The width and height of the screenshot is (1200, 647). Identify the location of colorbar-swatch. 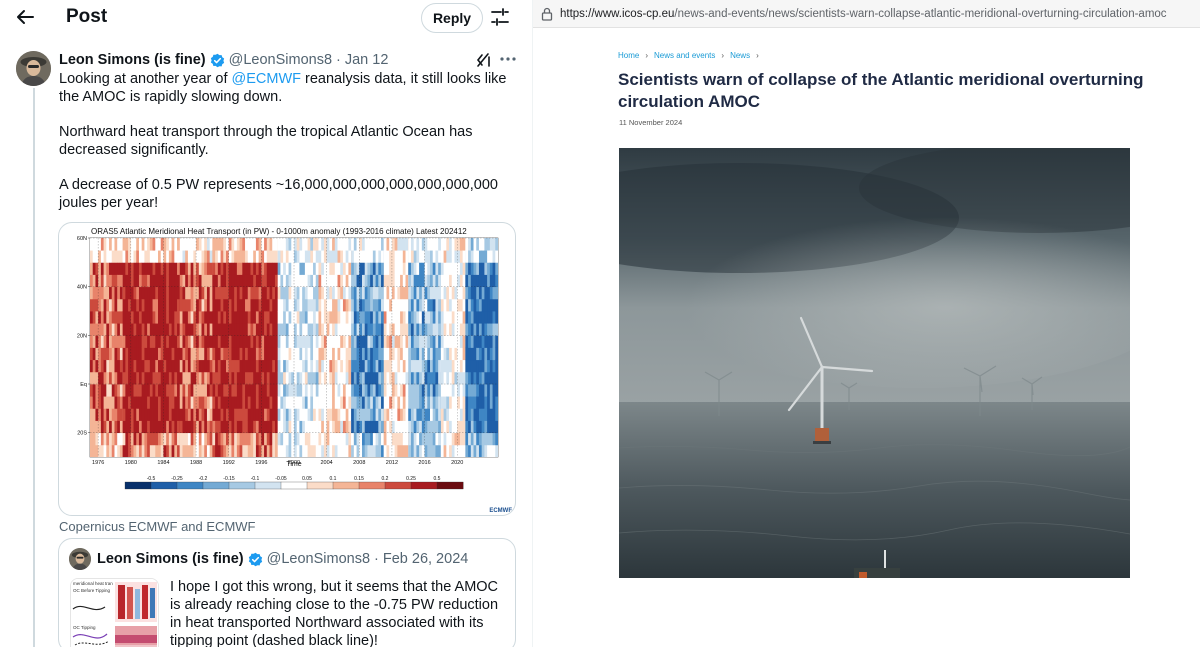
(164, 485).